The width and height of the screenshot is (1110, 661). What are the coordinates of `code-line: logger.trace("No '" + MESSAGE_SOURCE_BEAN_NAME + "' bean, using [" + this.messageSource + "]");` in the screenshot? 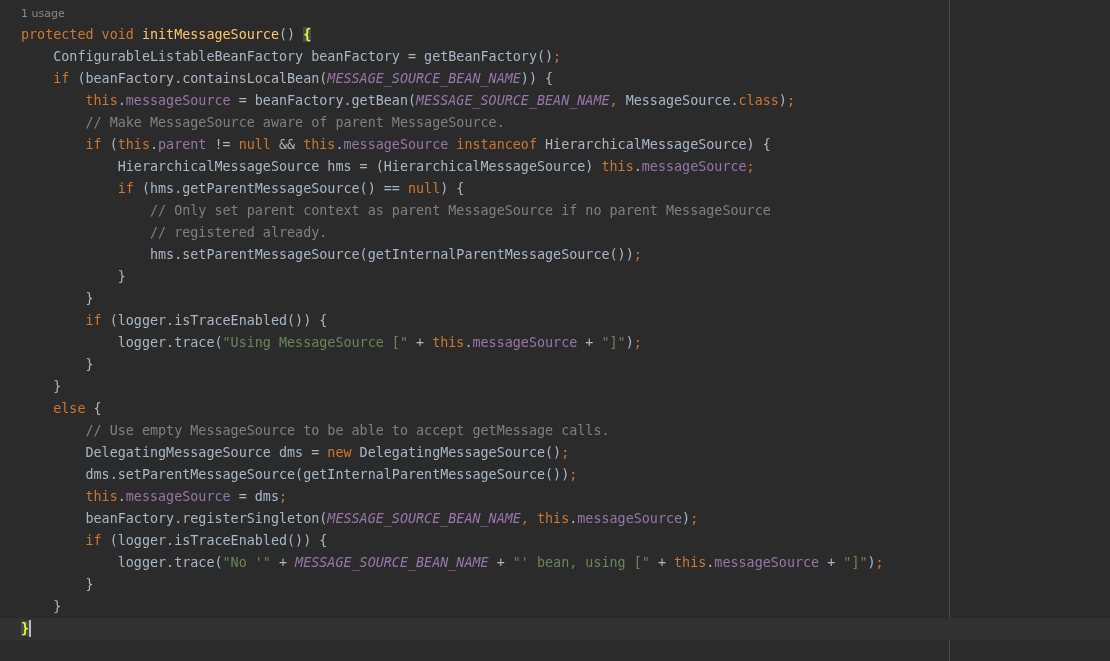 It's located at (500, 563).